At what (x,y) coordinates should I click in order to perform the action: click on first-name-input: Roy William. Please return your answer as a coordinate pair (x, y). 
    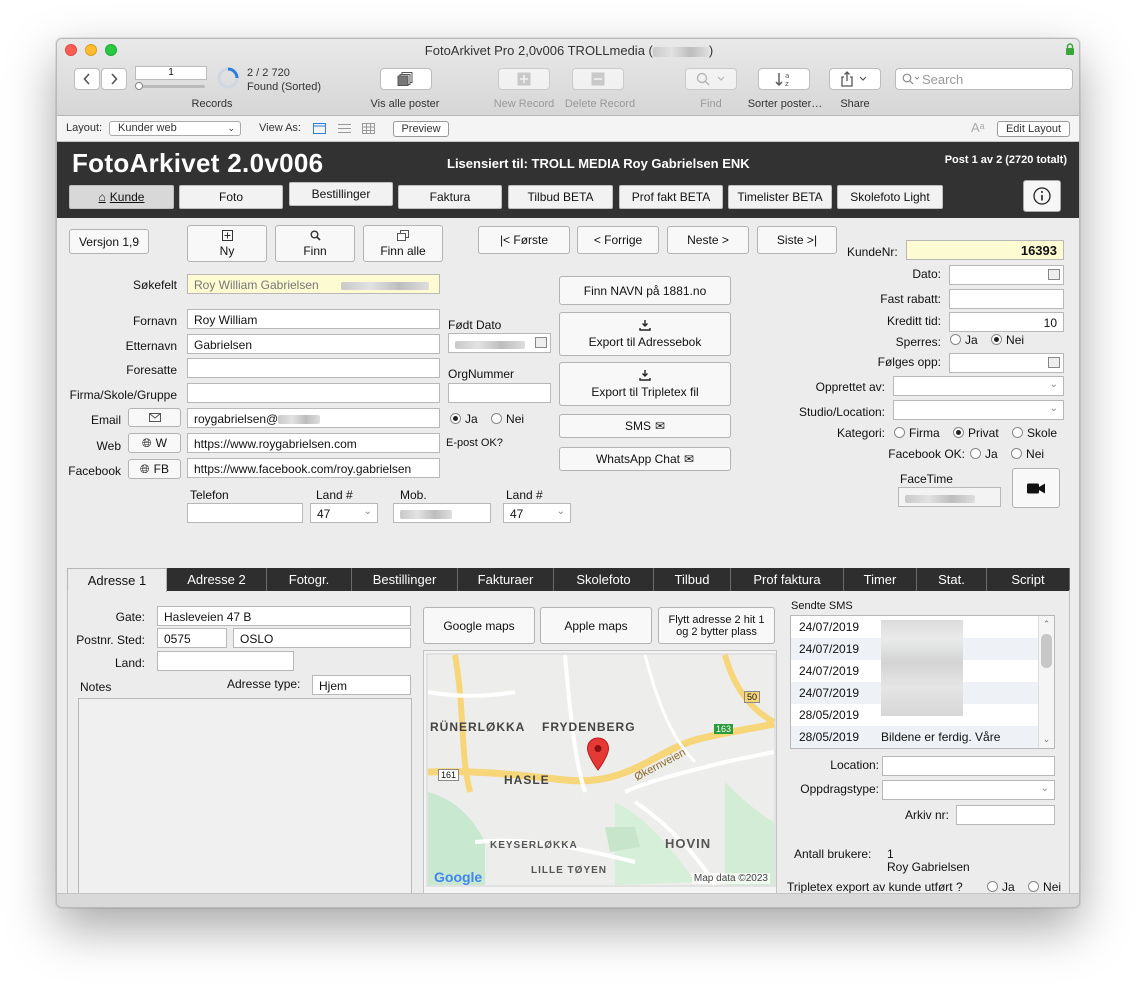
    Looking at the image, I should click on (313, 319).